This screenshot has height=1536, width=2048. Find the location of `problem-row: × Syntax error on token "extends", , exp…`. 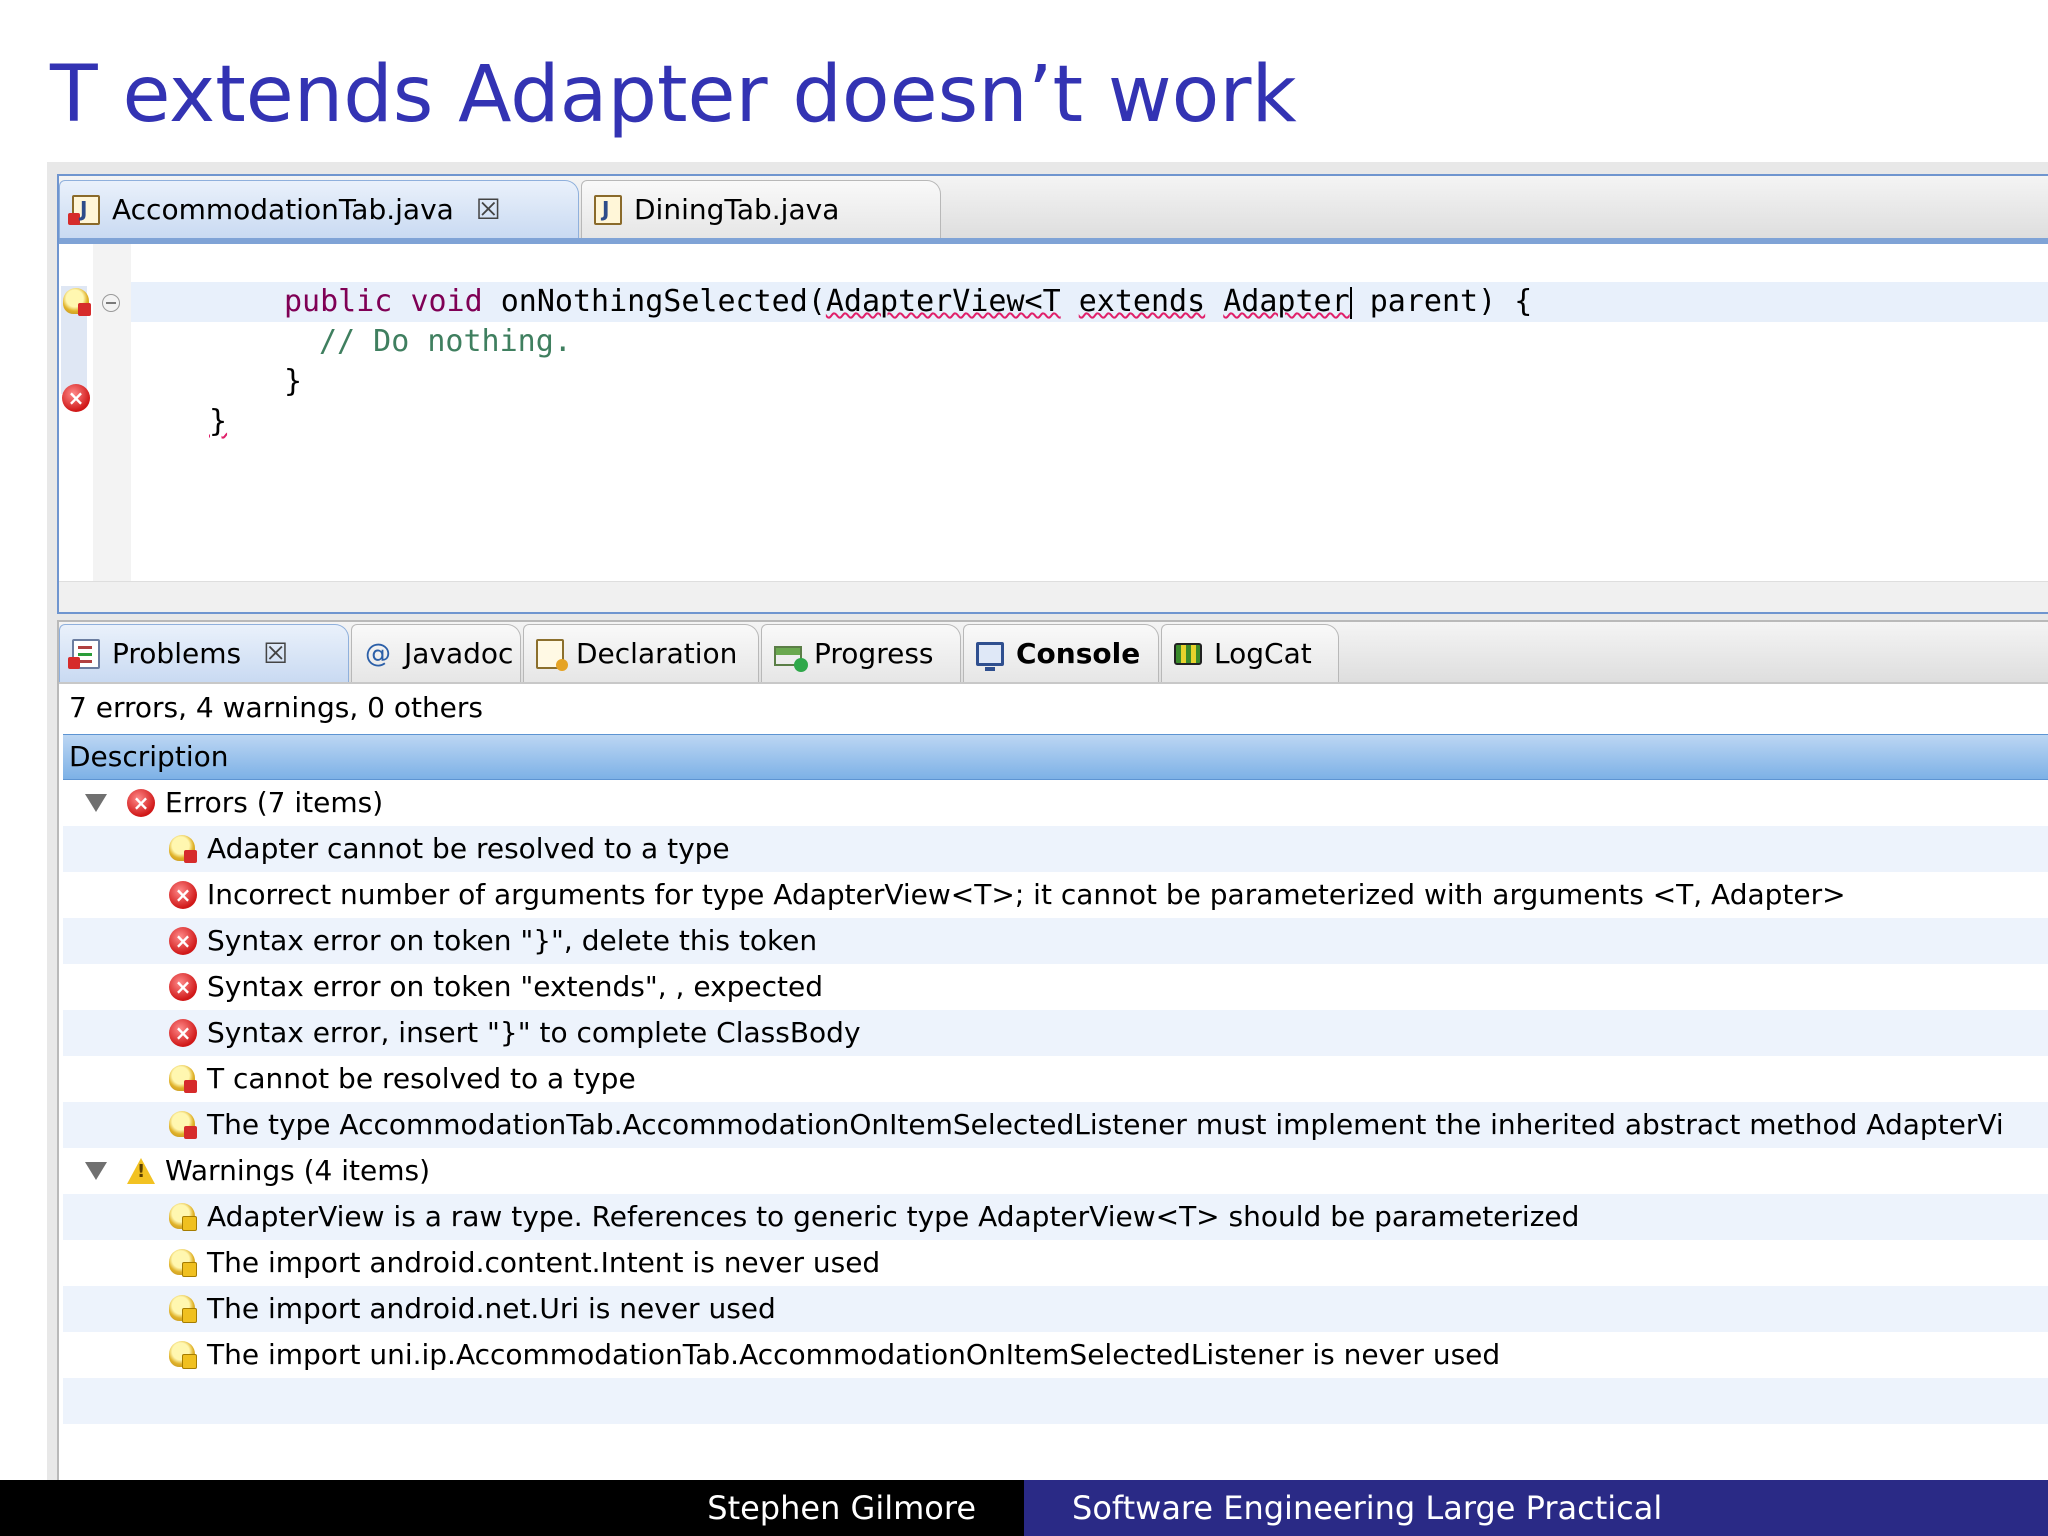

problem-row: × Syntax error on token "extends", , exp… is located at coordinates (1055, 987).